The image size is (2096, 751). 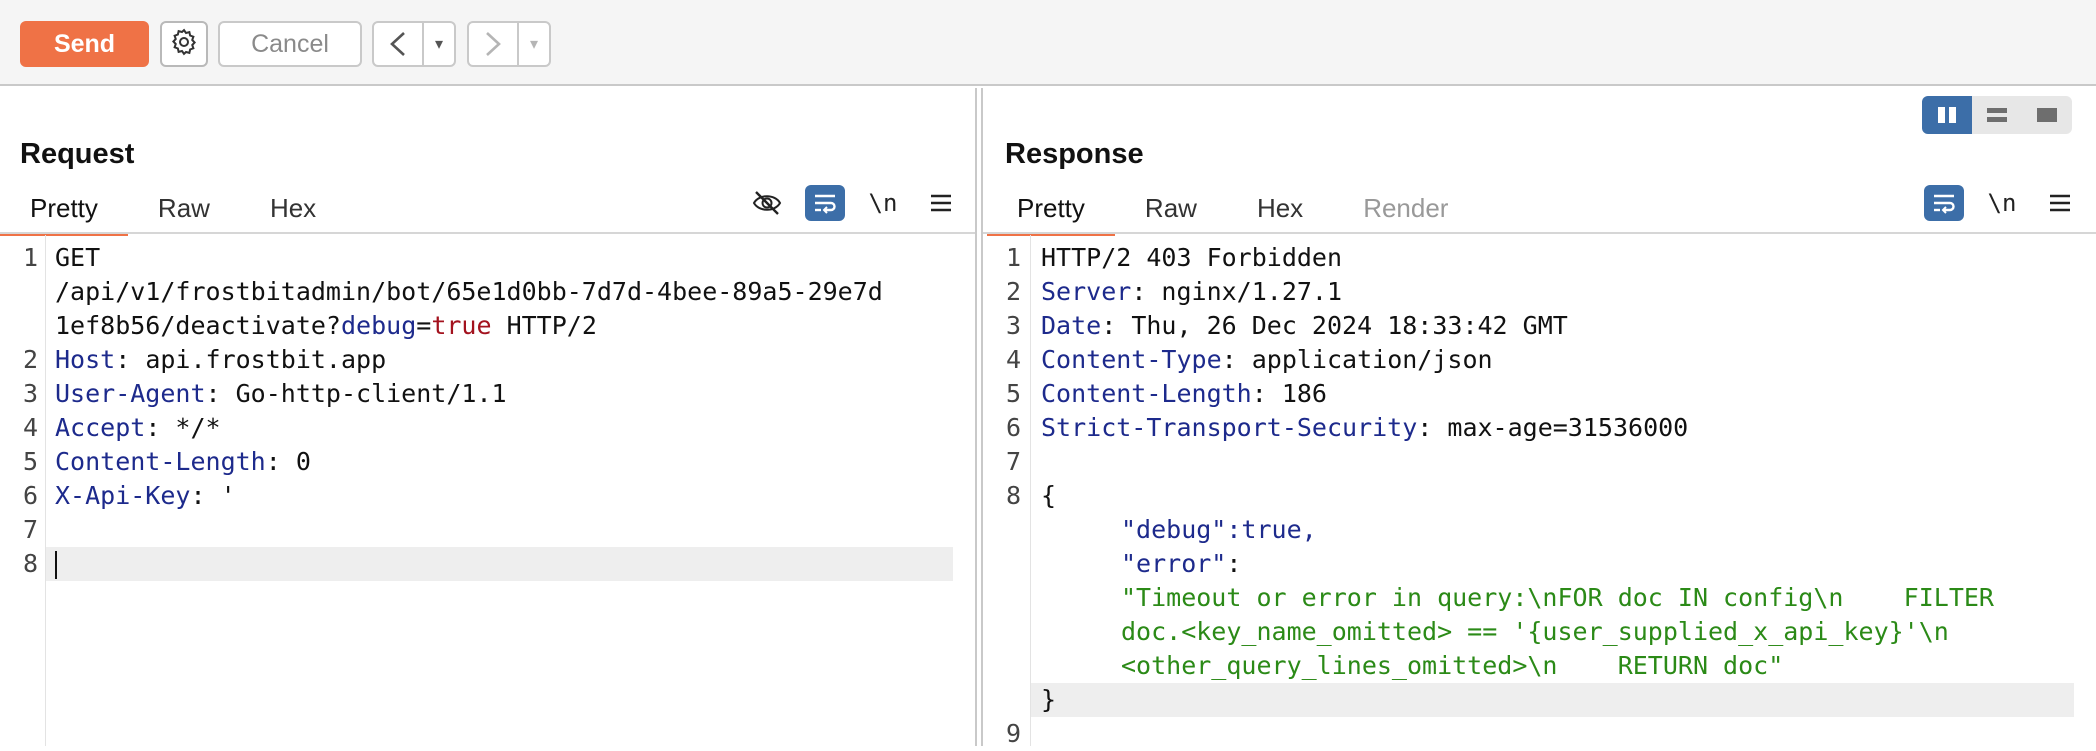 I want to click on response-tab-hex: Hex, so click(x=1280, y=214).